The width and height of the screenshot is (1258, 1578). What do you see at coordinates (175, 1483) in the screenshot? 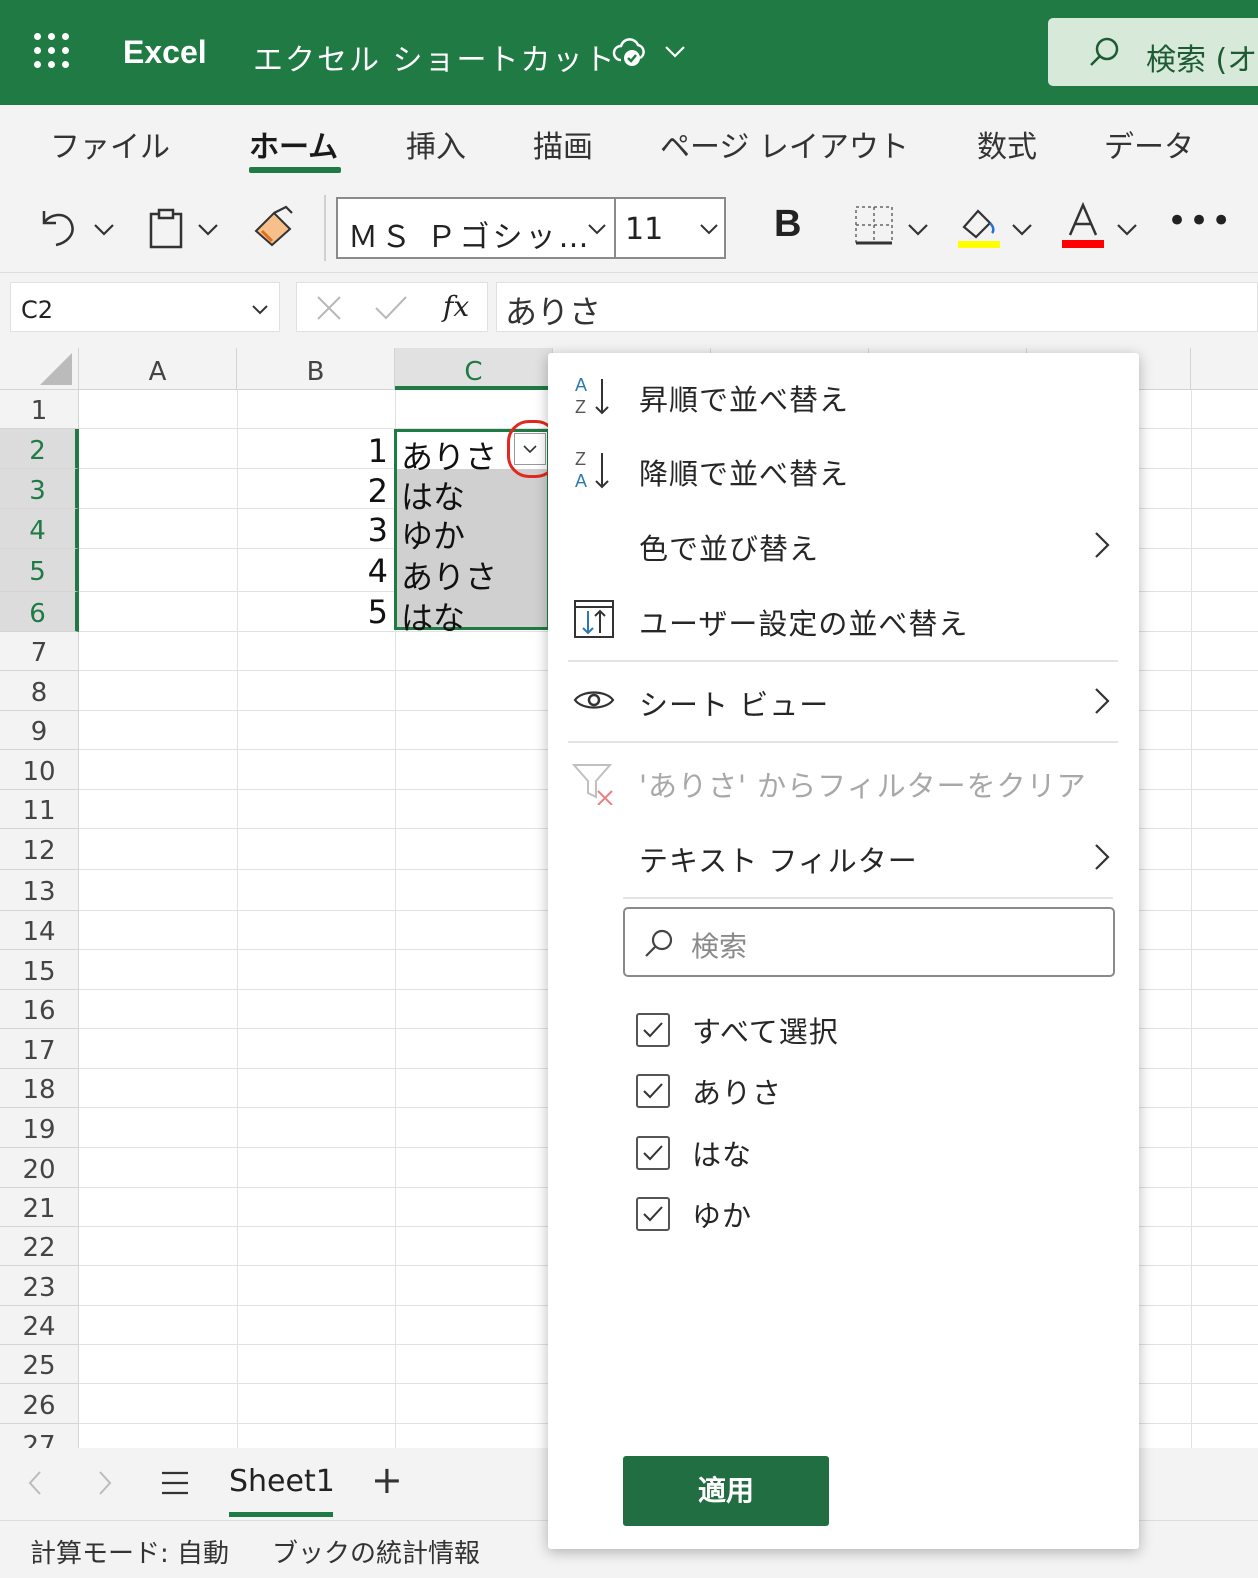
I see `all-sheets-menu-icon` at bounding box center [175, 1483].